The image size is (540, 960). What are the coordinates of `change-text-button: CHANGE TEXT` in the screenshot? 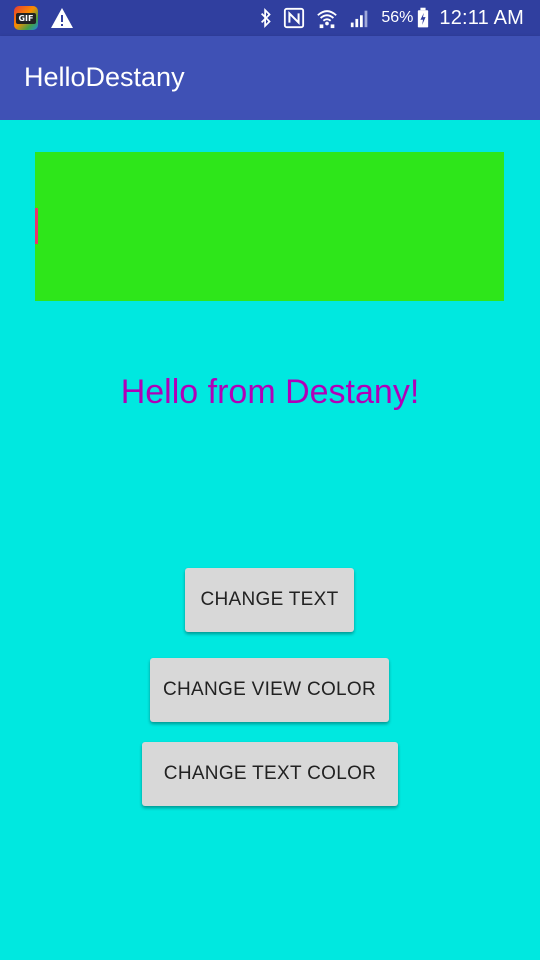 It's located at (269, 600).